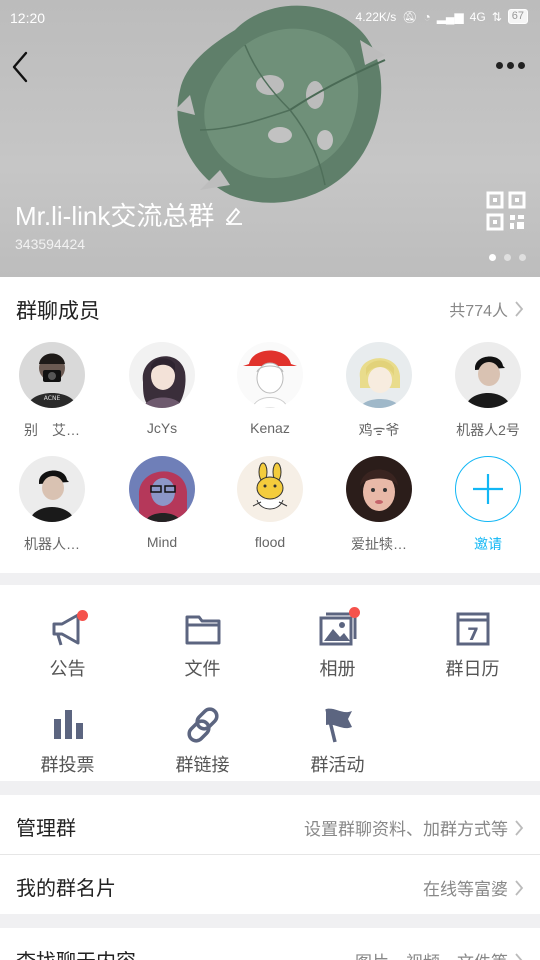 The image size is (540, 960). Describe the element at coordinates (337, 765) in the screenshot. I see `feature-label: 群活动` at that location.